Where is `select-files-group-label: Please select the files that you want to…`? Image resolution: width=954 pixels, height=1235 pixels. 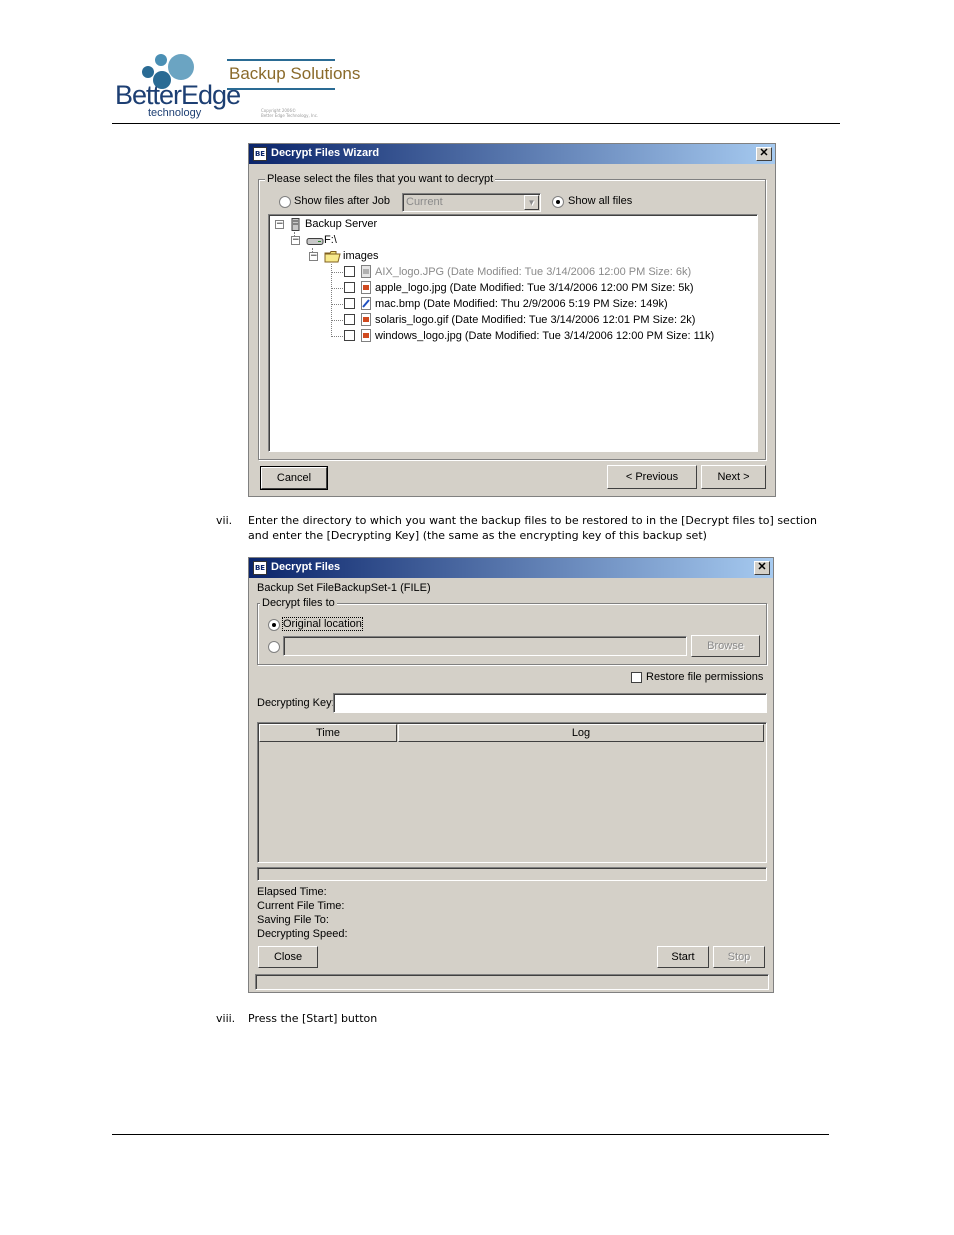
select-files-group-label: Please select the files that you want to… is located at coordinates (380, 179).